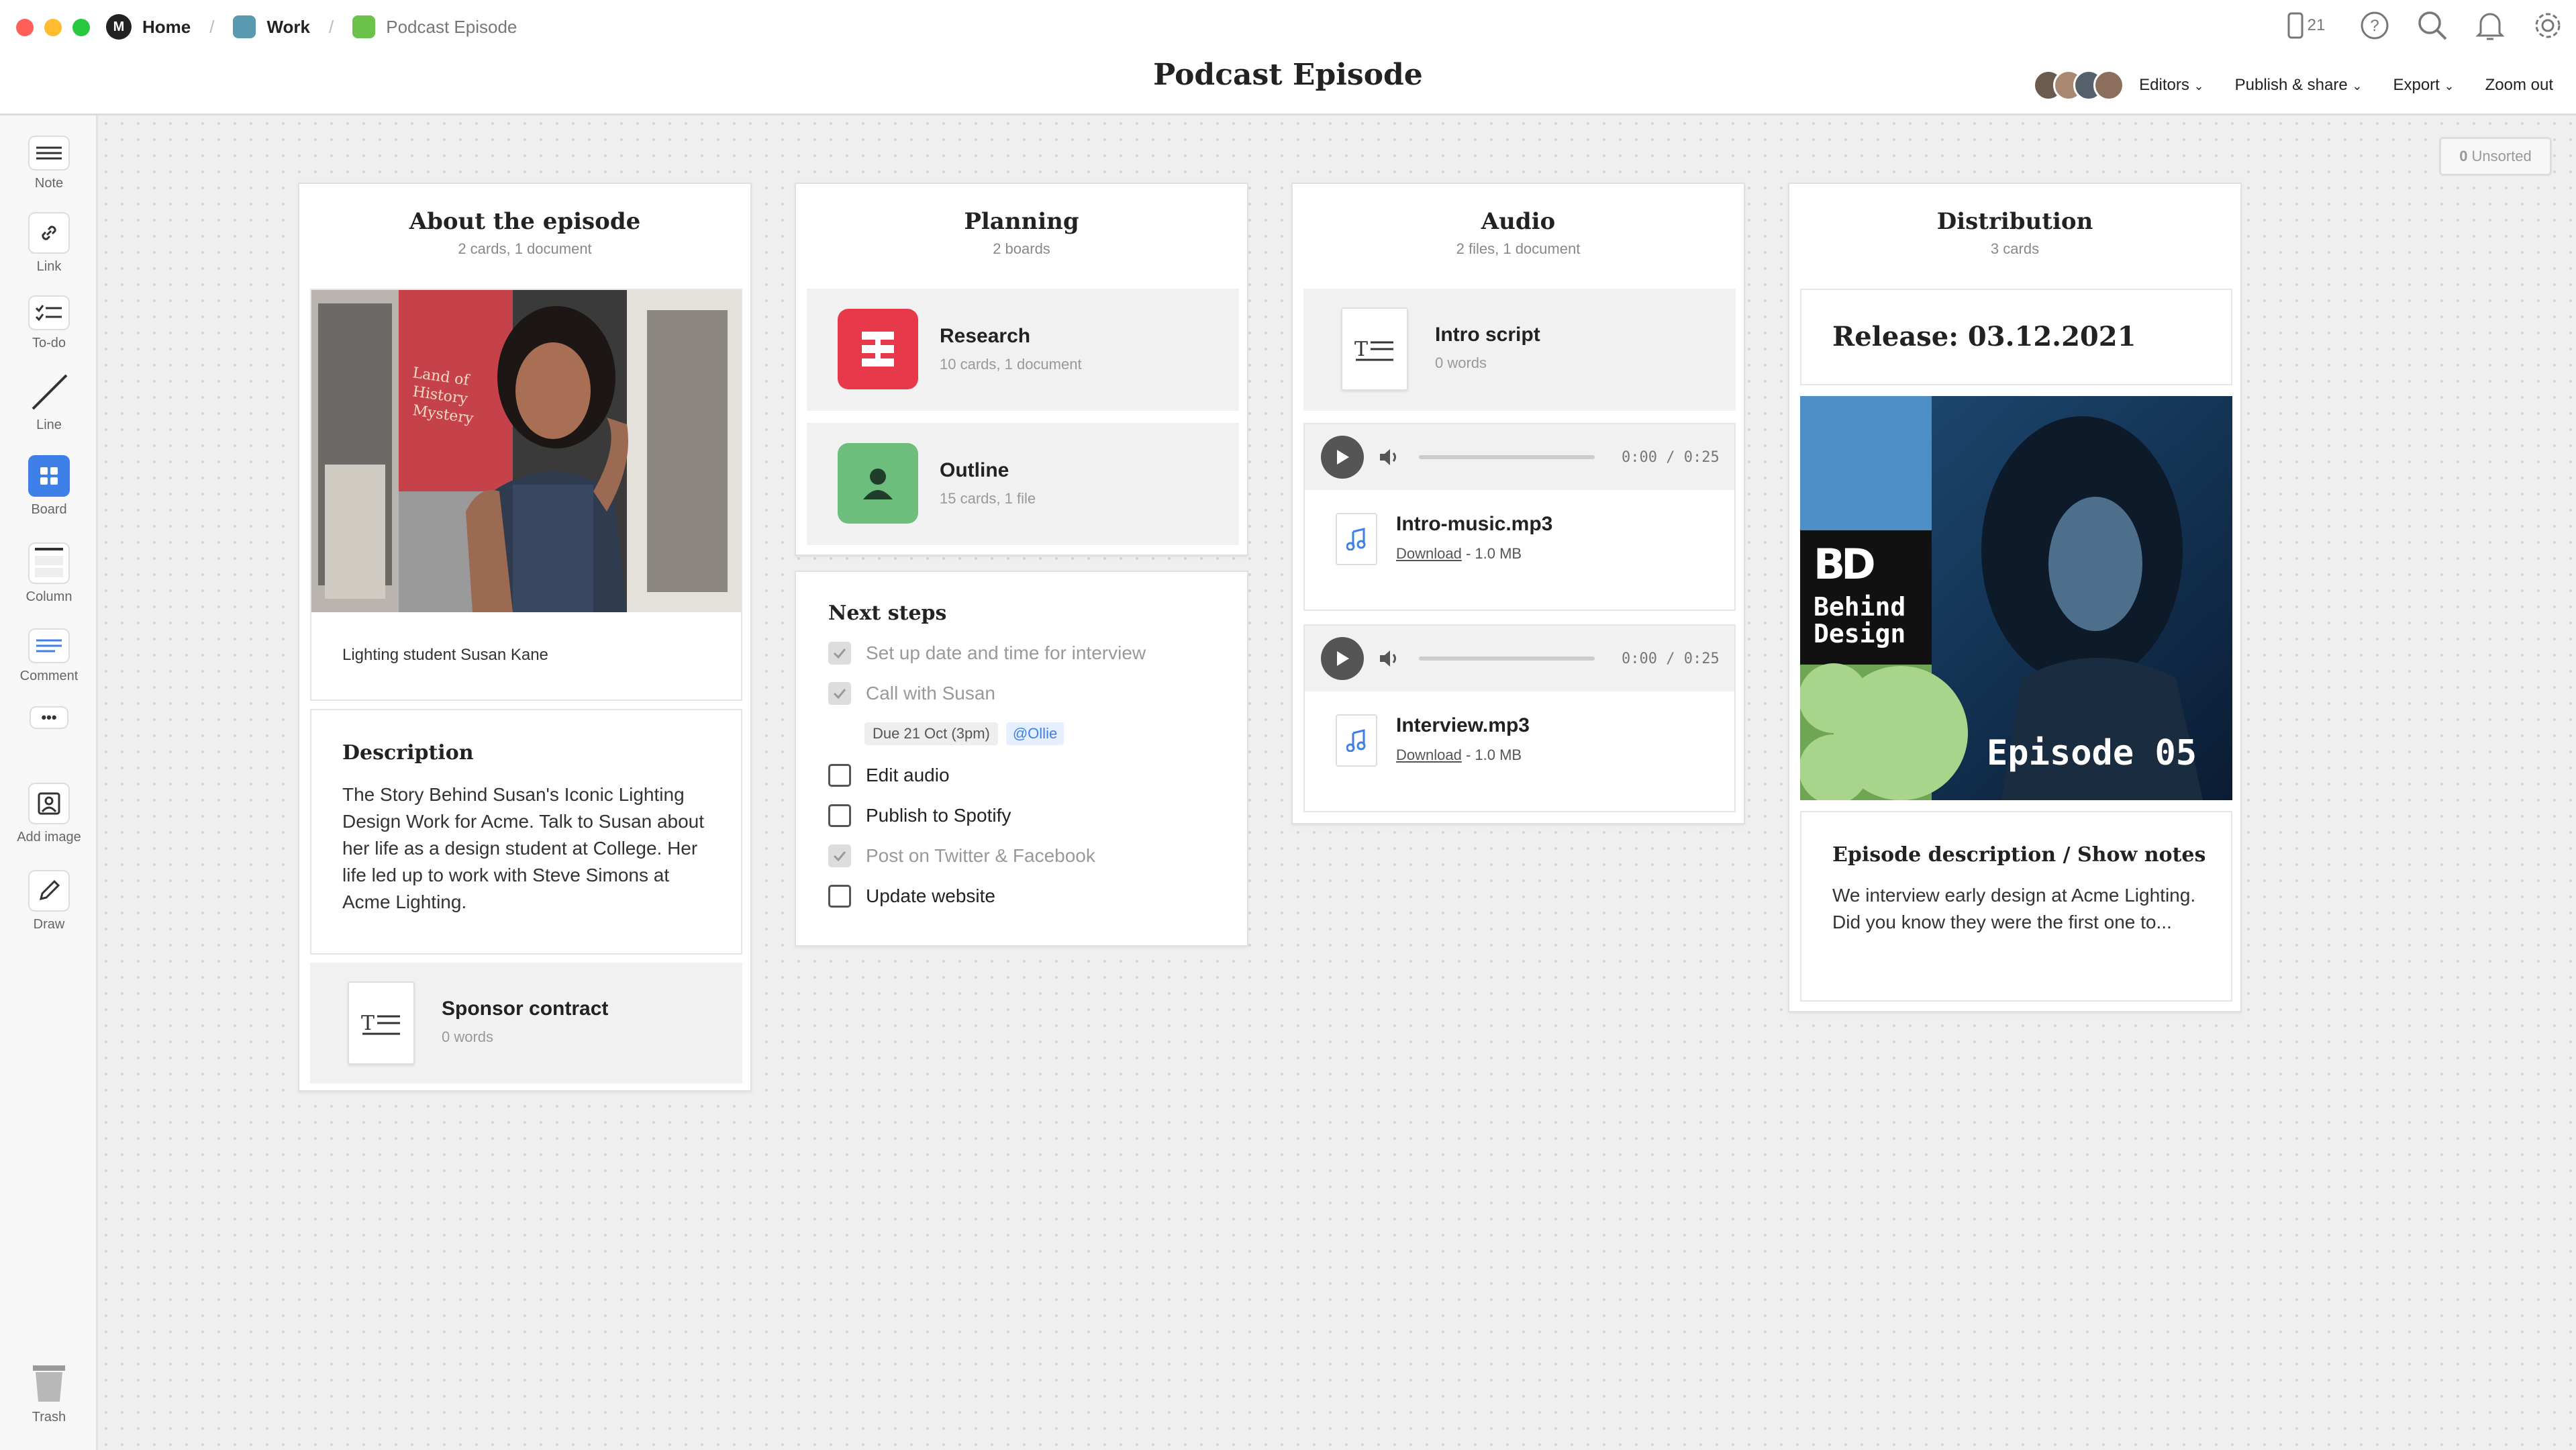 The height and width of the screenshot is (1450, 2576). What do you see at coordinates (364, 26) in the screenshot?
I see `board-icon` at bounding box center [364, 26].